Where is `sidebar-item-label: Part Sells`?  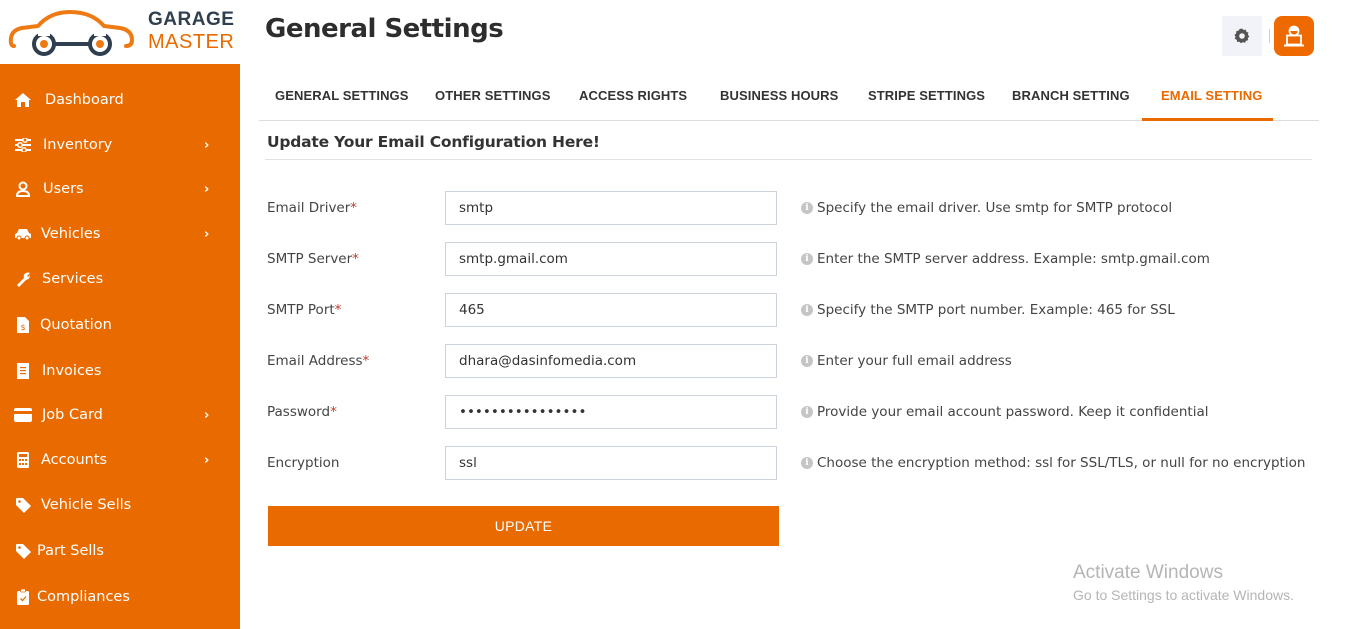 sidebar-item-label: Part Sells is located at coordinates (70, 551).